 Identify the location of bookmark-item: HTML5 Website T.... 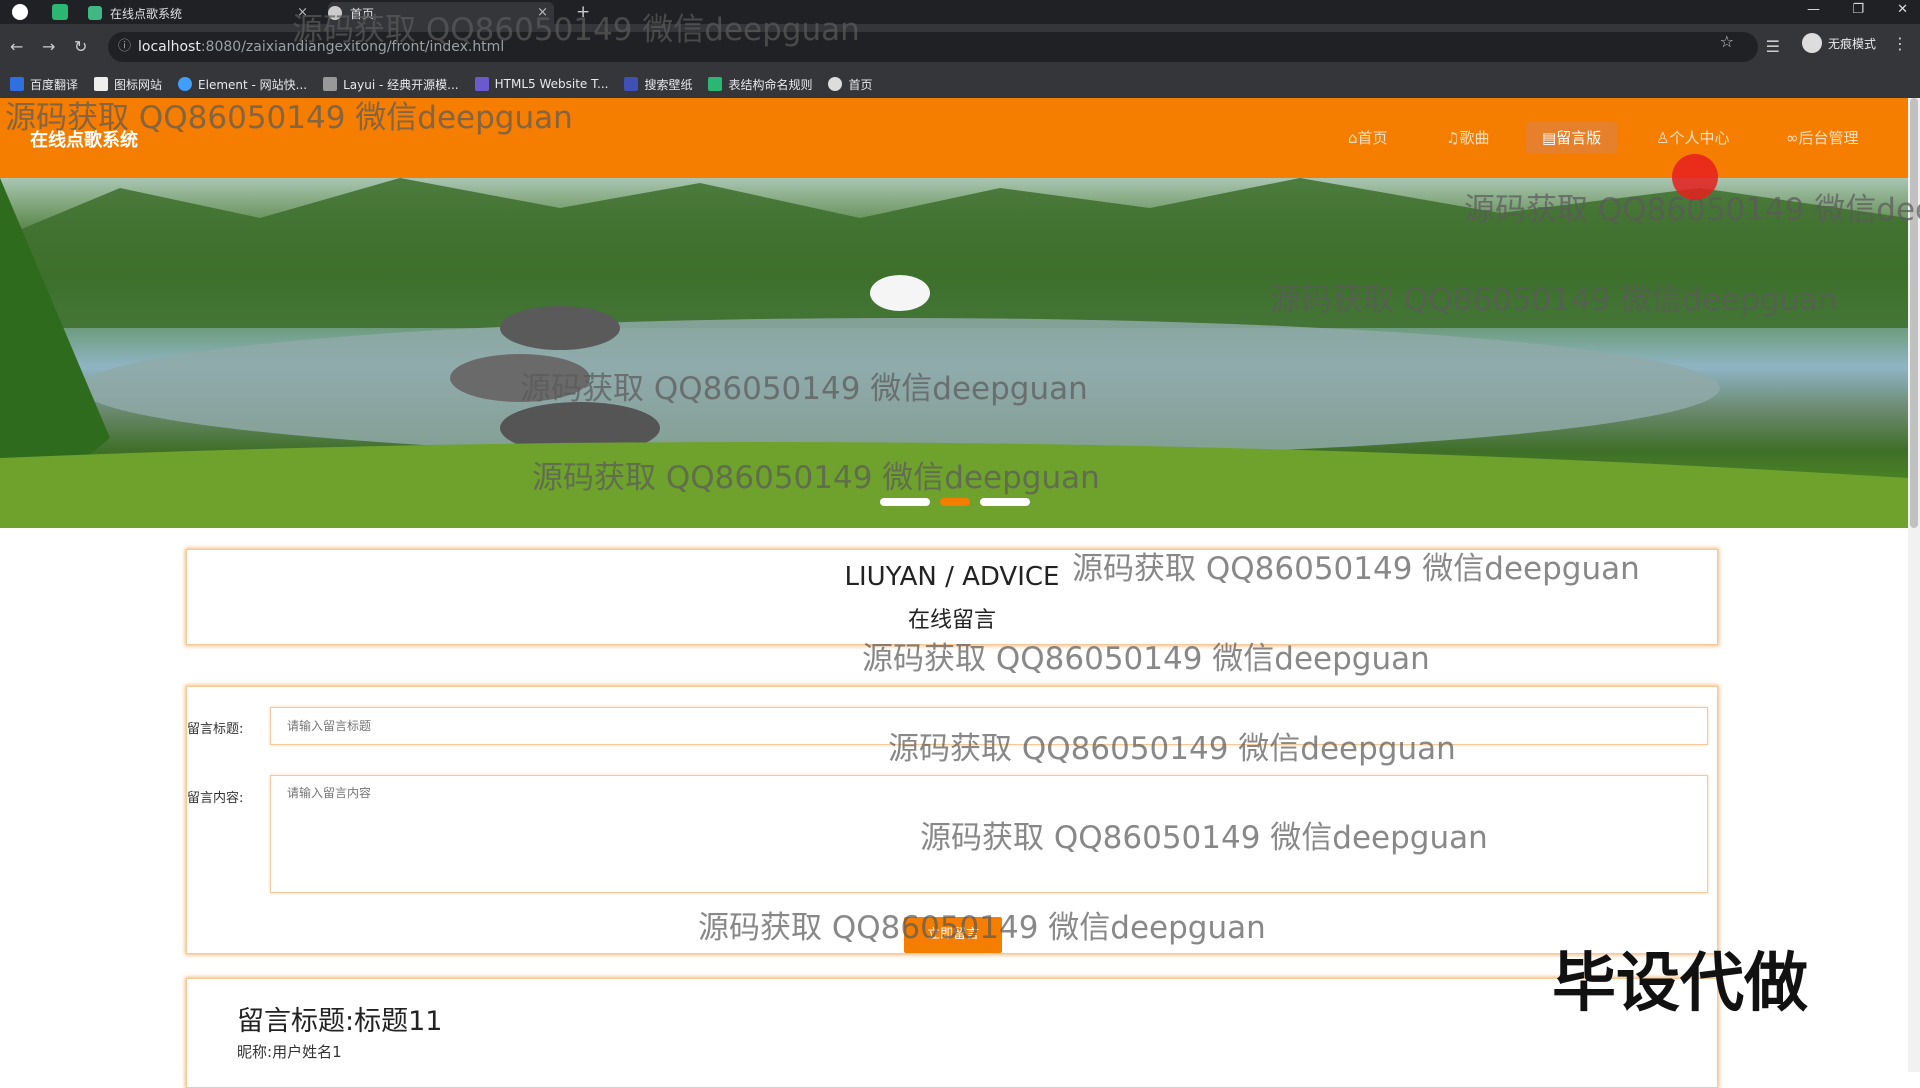
(541, 84).